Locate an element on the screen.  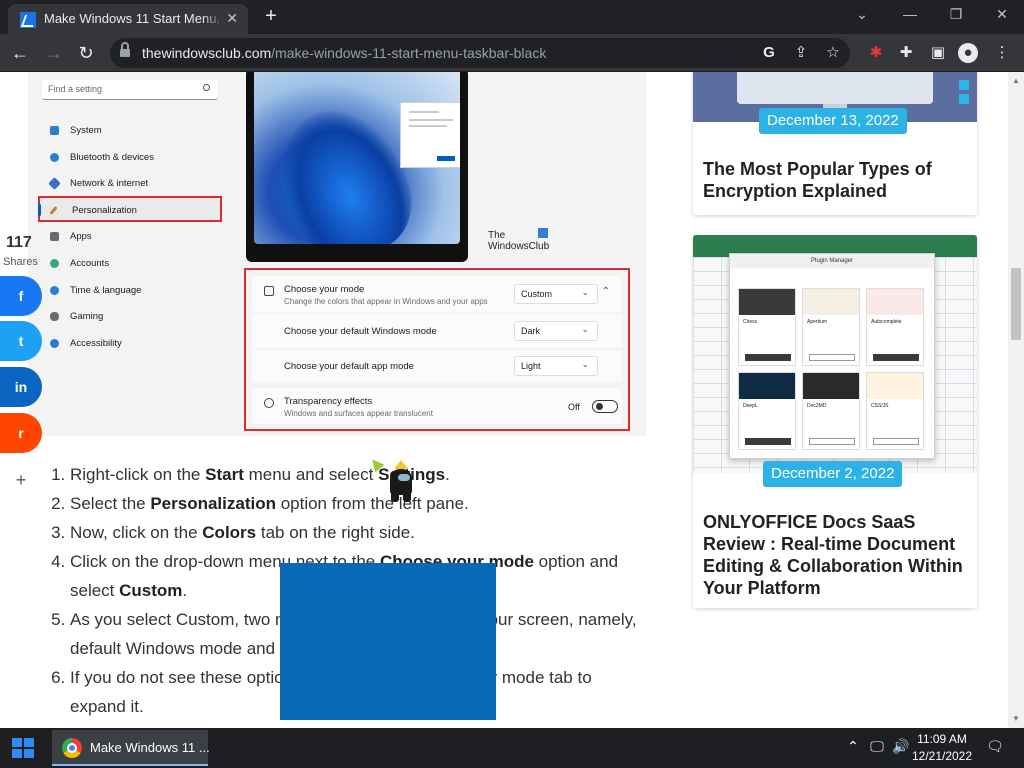
plus-icon: + is located at coordinates (21, 480).